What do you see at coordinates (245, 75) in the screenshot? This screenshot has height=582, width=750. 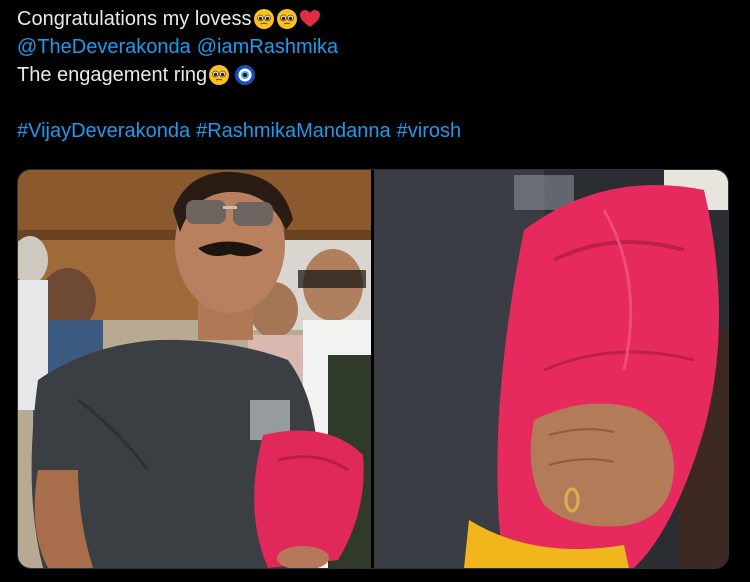 I see `nazar-amulet-icon` at bounding box center [245, 75].